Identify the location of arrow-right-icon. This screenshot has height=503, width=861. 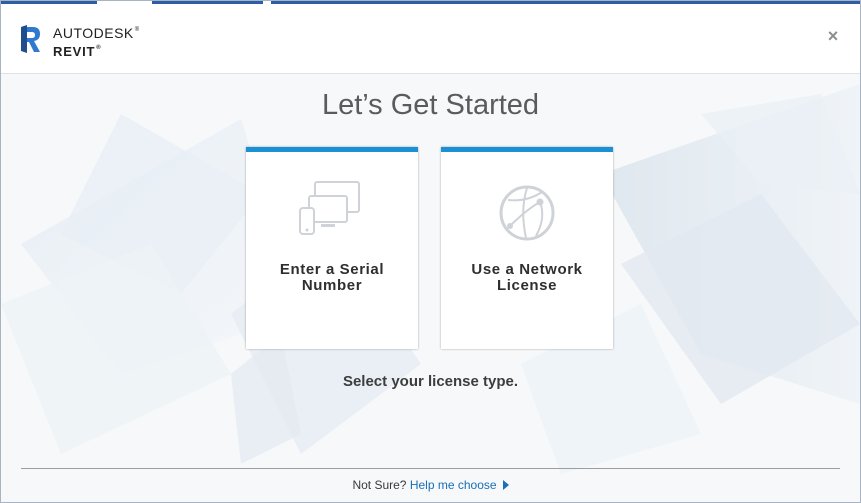
(505, 485).